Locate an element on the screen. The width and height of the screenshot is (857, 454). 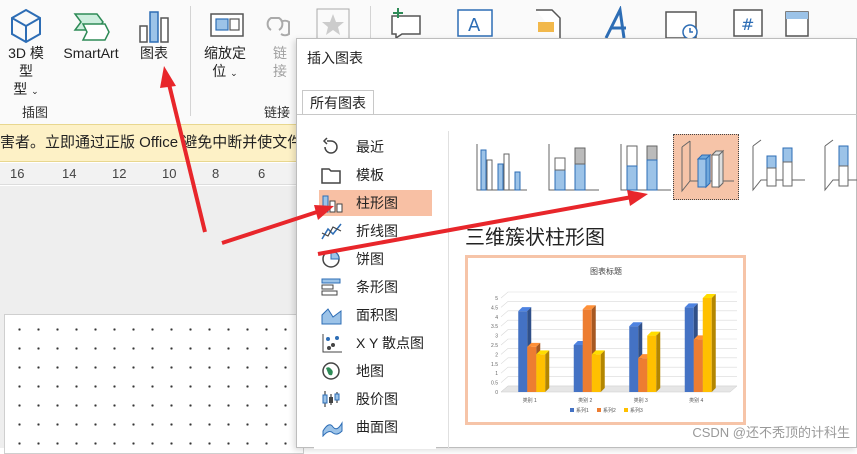
arrow-to-column-category is located at coordinates (277, 225).